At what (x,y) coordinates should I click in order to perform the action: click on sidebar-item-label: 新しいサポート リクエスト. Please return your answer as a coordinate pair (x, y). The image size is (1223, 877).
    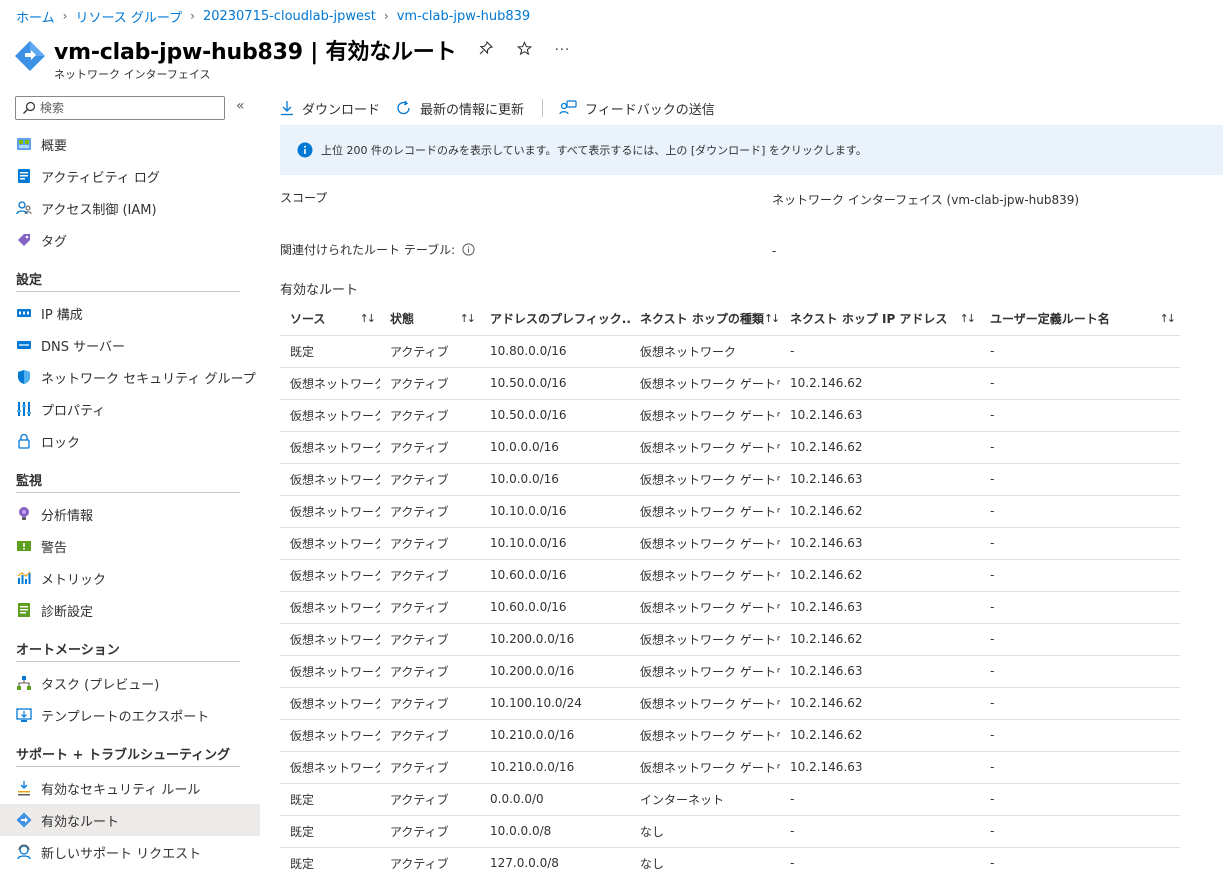
    Looking at the image, I should click on (121, 854).